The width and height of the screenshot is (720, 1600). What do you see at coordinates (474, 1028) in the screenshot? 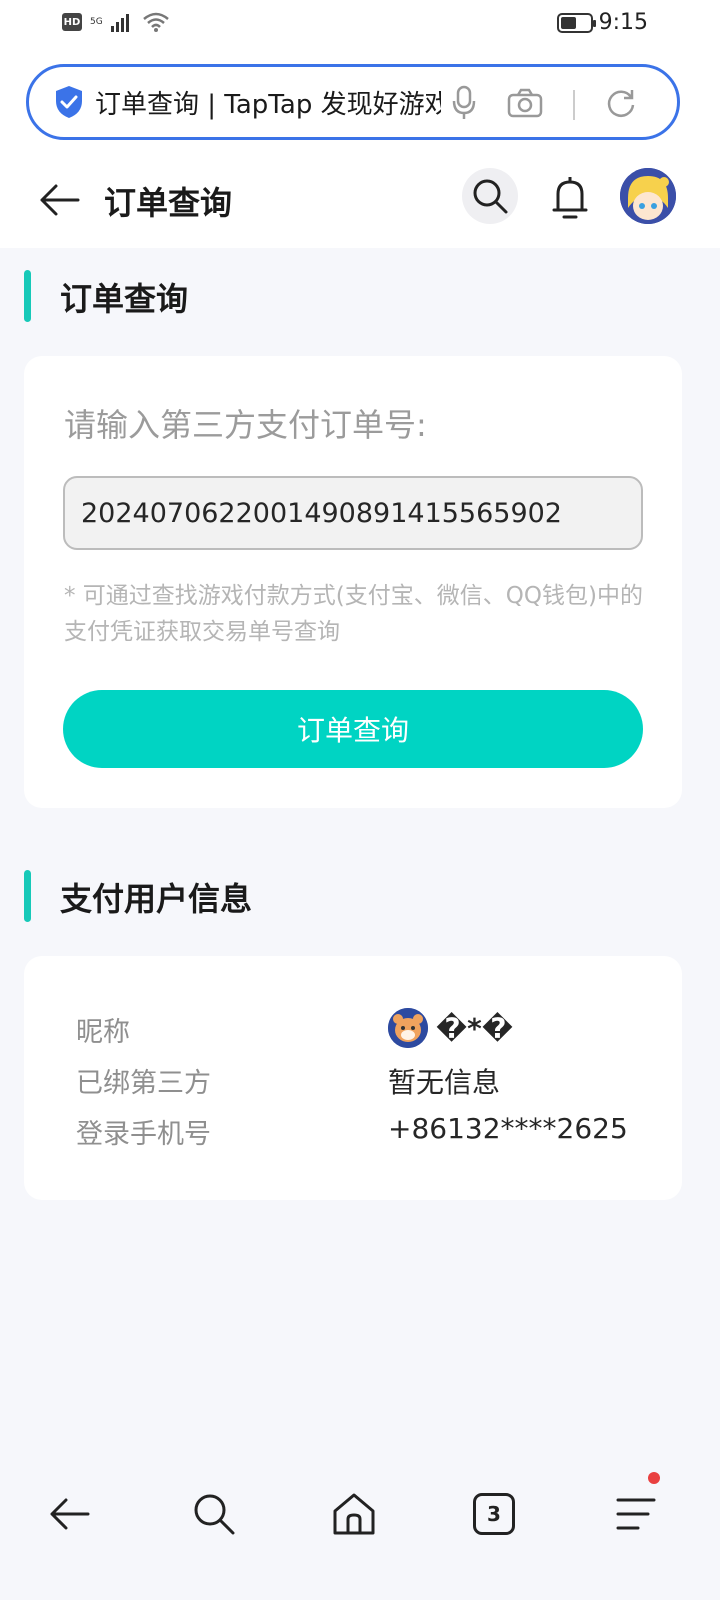
I see `nickname-value: �*�` at bounding box center [474, 1028].